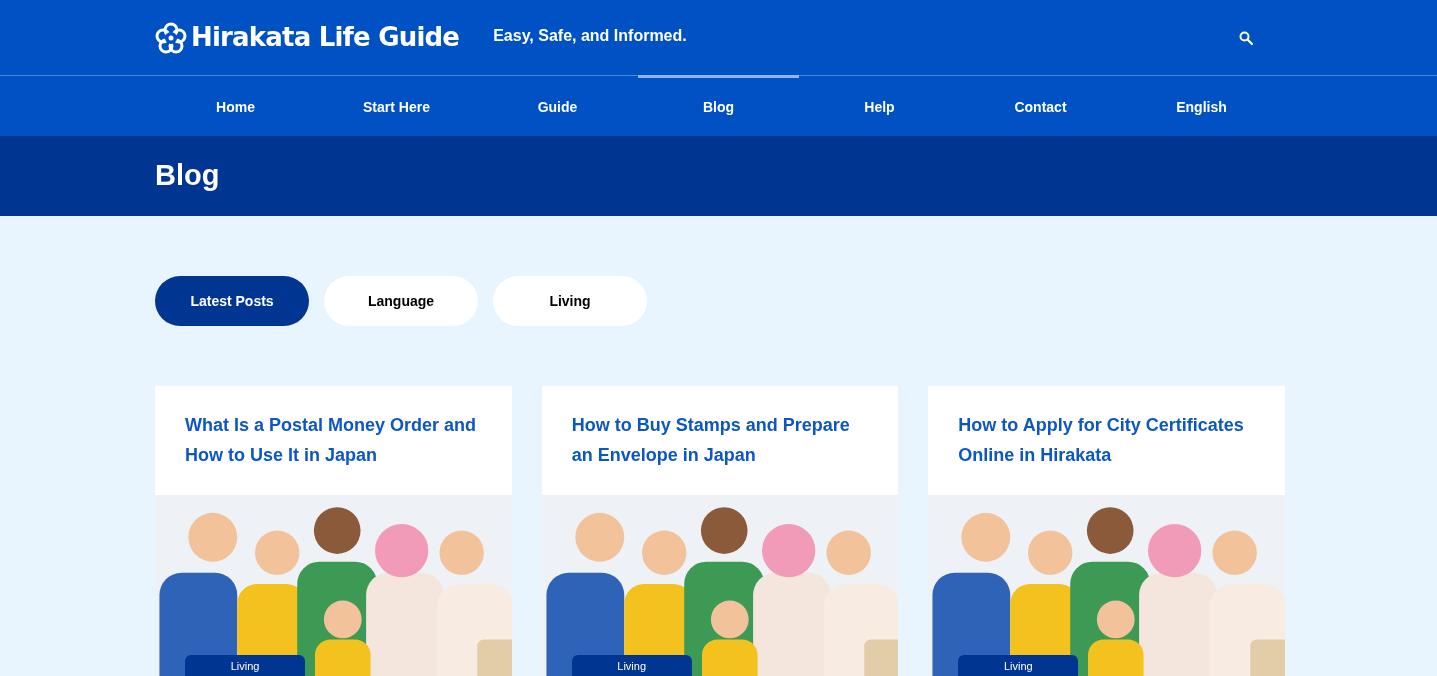 The image size is (1437, 676). Describe the element at coordinates (570, 301) in the screenshot. I see `filter-tab: Living` at that location.